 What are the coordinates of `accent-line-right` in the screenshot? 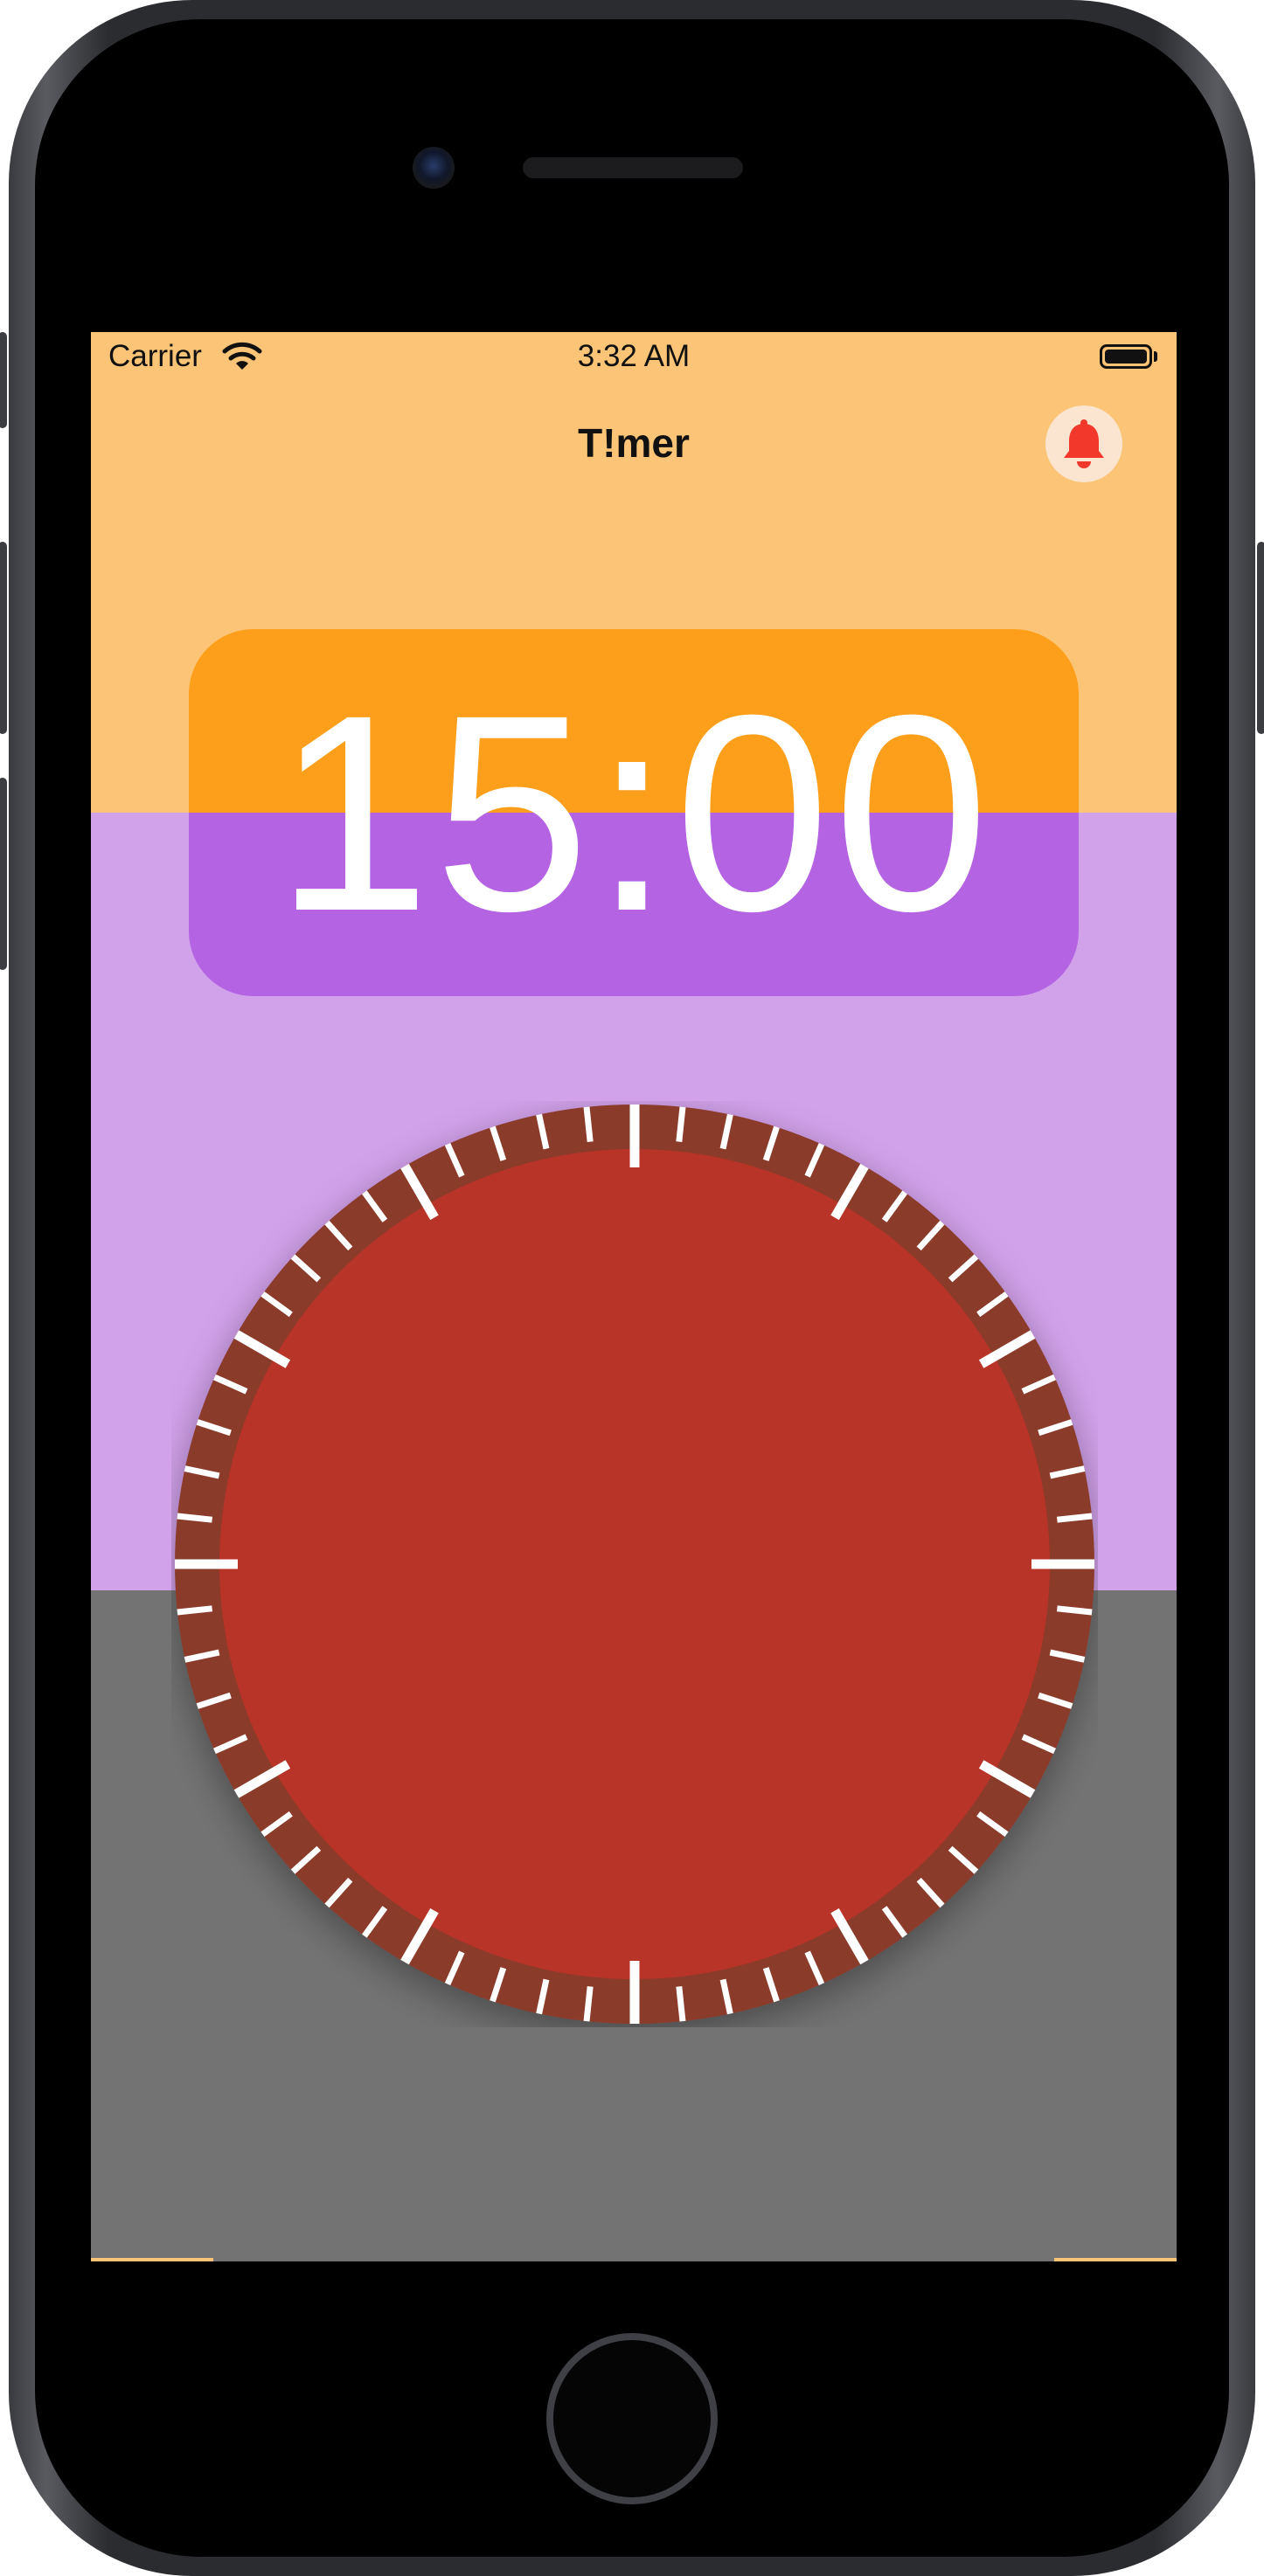 It's located at (1116, 2259).